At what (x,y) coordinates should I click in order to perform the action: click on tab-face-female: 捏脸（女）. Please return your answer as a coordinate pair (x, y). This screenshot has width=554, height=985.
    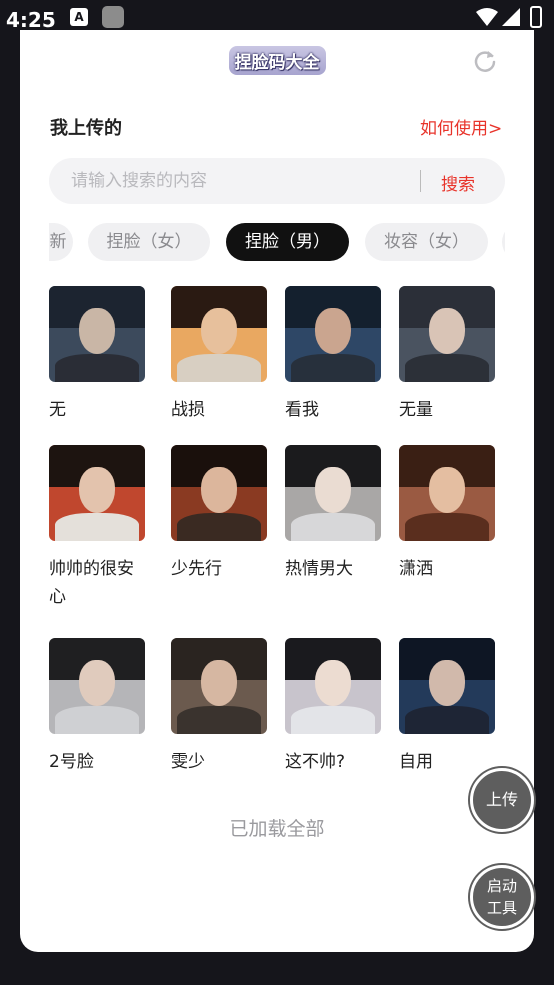
    Looking at the image, I should click on (149, 242).